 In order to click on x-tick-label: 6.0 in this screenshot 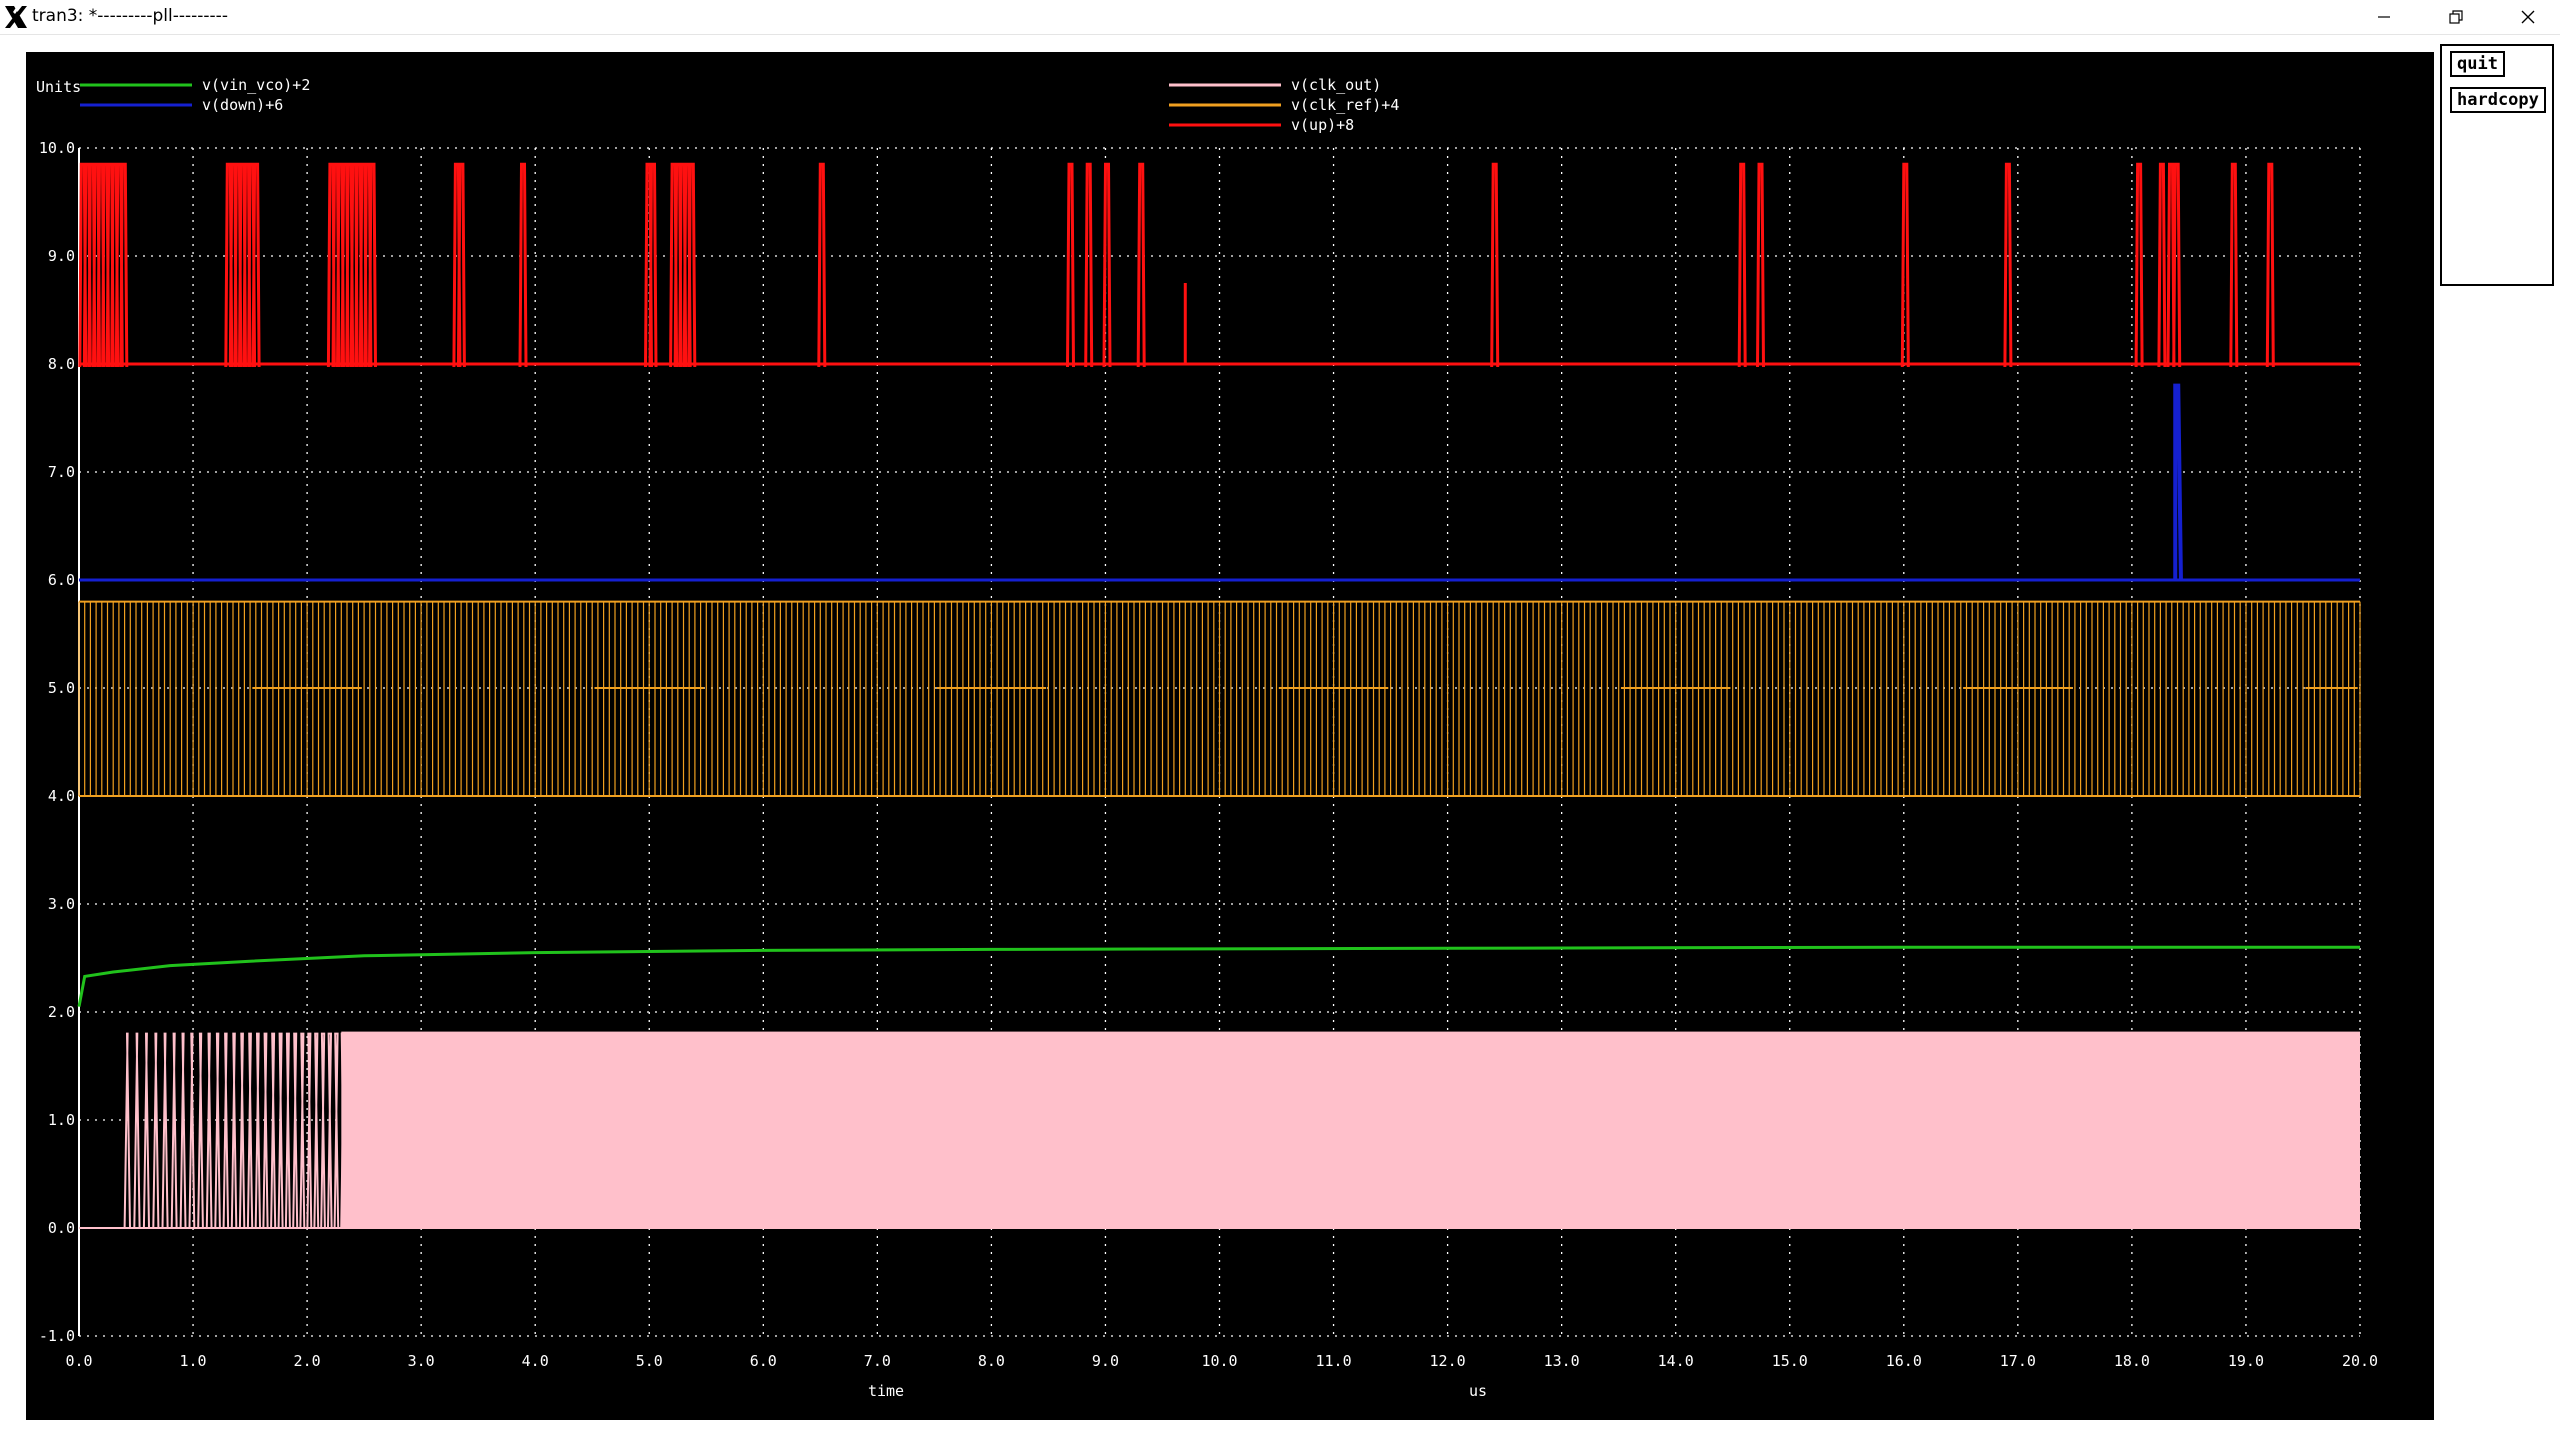, I will do `click(763, 1361)`.